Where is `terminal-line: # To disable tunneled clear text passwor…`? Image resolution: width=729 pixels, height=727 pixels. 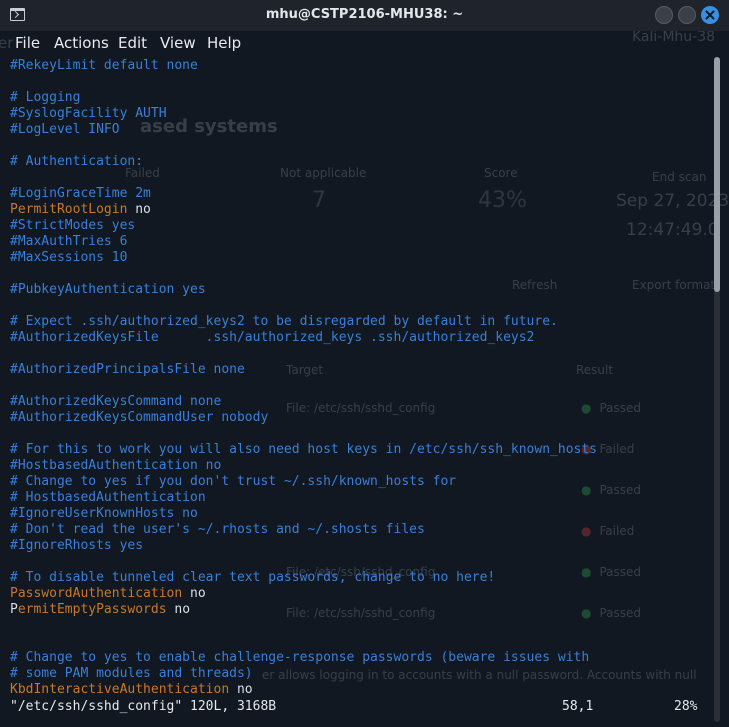 terminal-line: # To disable tunneled clear text passwor… is located at coordinates (360, 578).